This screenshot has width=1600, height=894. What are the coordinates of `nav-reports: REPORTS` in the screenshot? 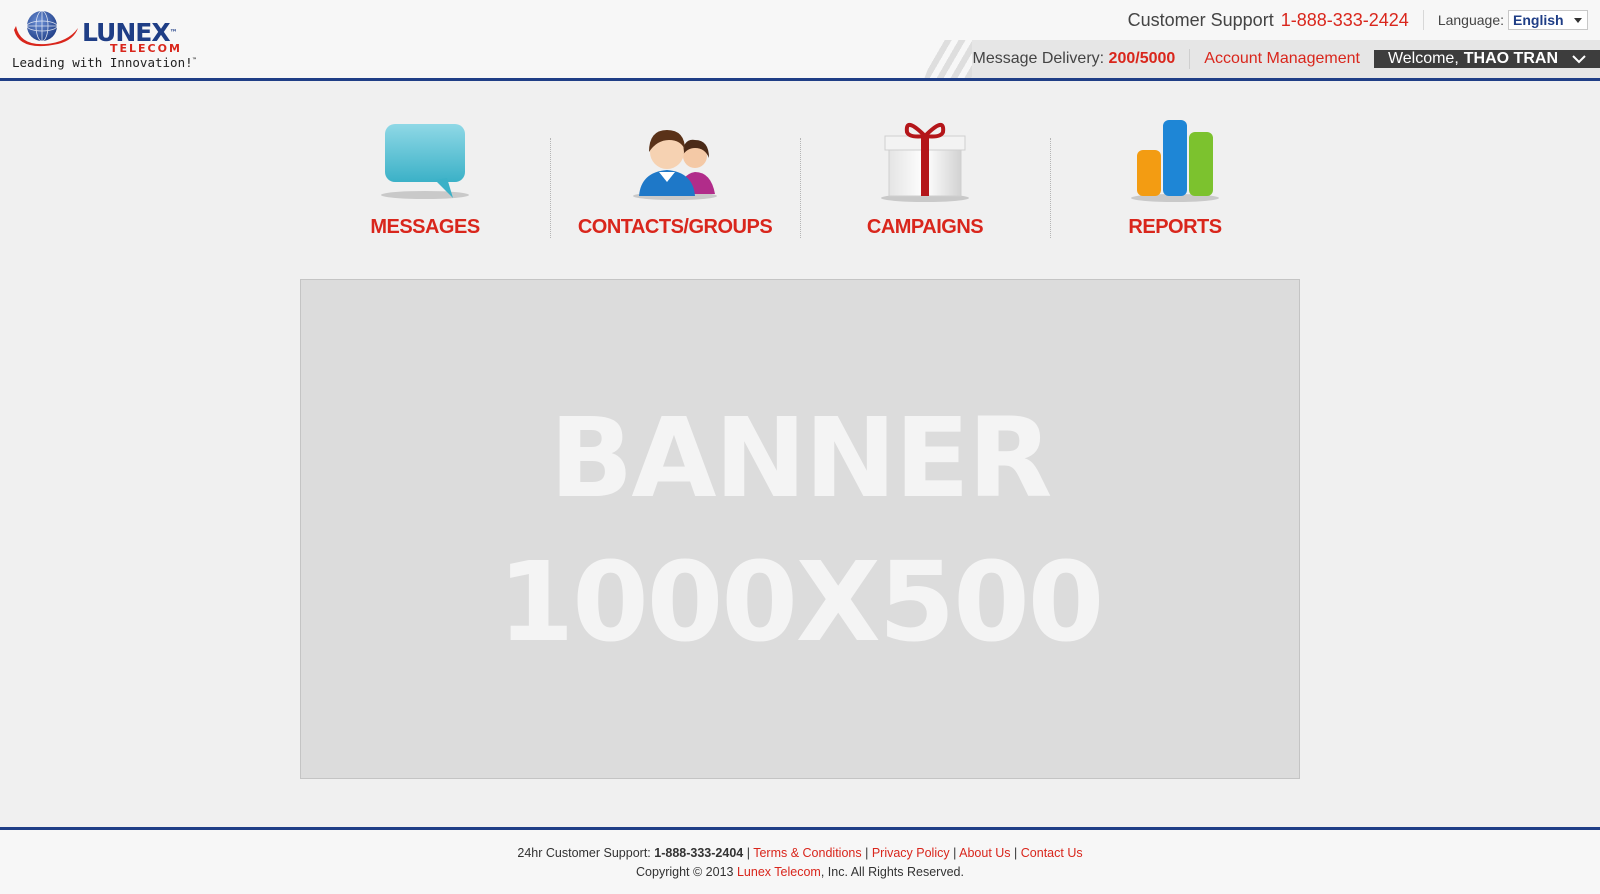 It's located at (1175, 178).